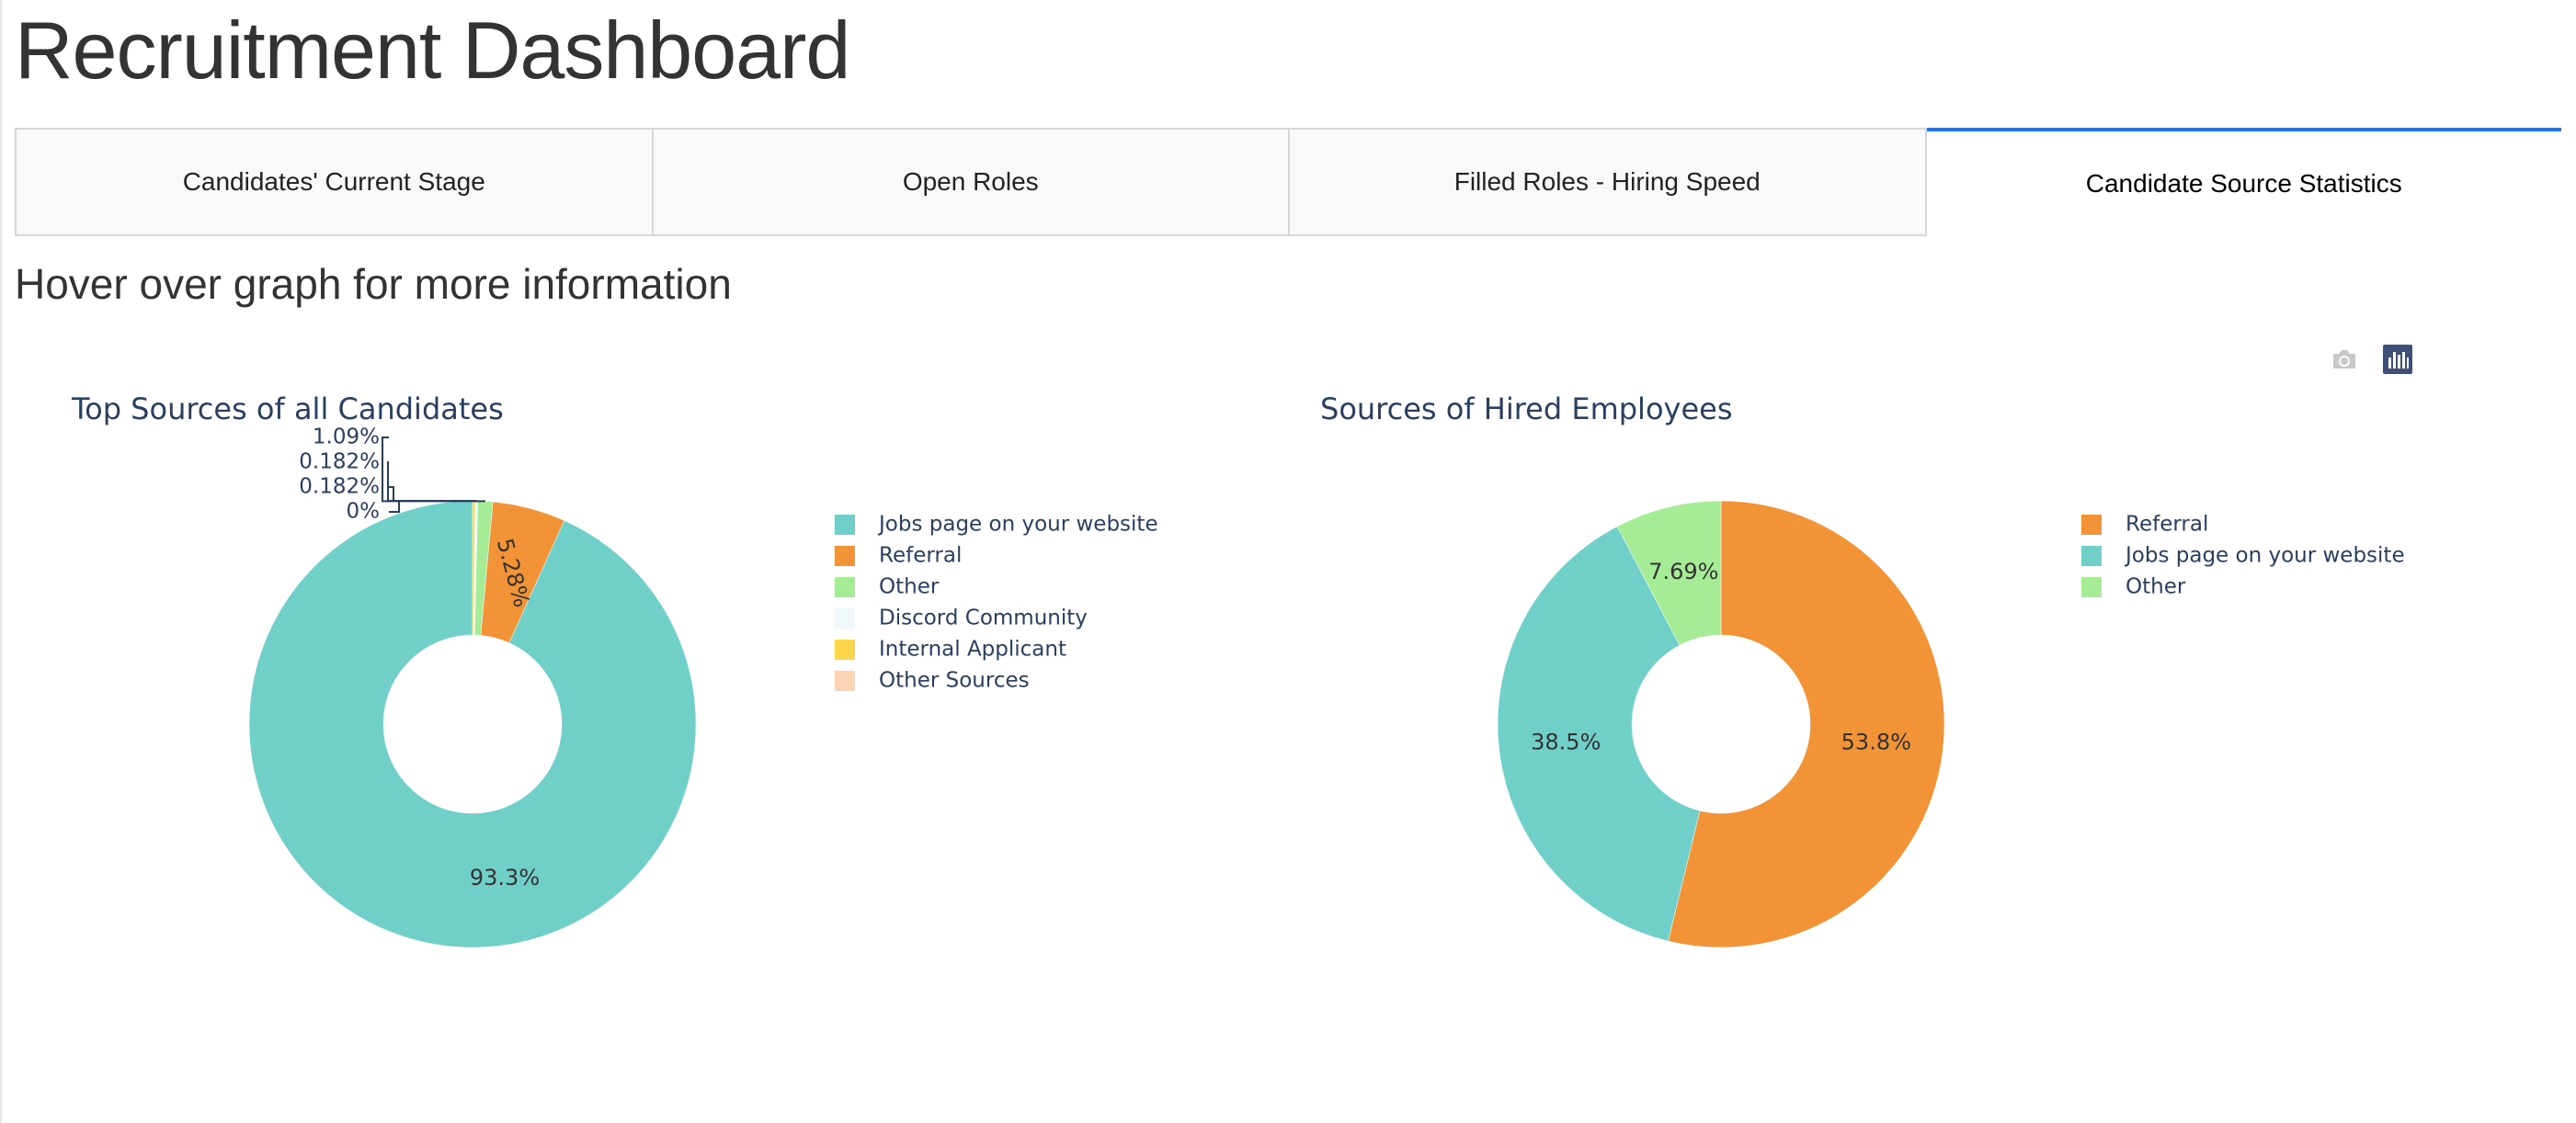 Image resolution: width=2576 pixels, height=1123 pixels. Describe the element at coordinates (954, 681) in the screenshot. I see `legend-label: Other Sources` at that location.